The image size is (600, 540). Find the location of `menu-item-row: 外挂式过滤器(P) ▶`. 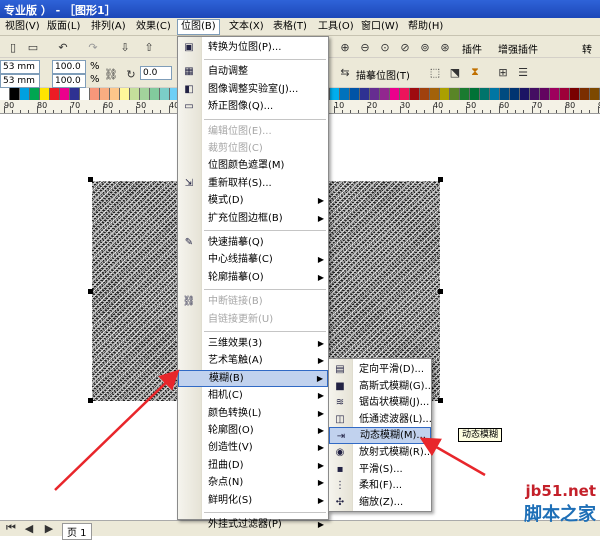

menu-item-row: 外挂式过滤器(P) ▶ is located at coordinates (253, 524).